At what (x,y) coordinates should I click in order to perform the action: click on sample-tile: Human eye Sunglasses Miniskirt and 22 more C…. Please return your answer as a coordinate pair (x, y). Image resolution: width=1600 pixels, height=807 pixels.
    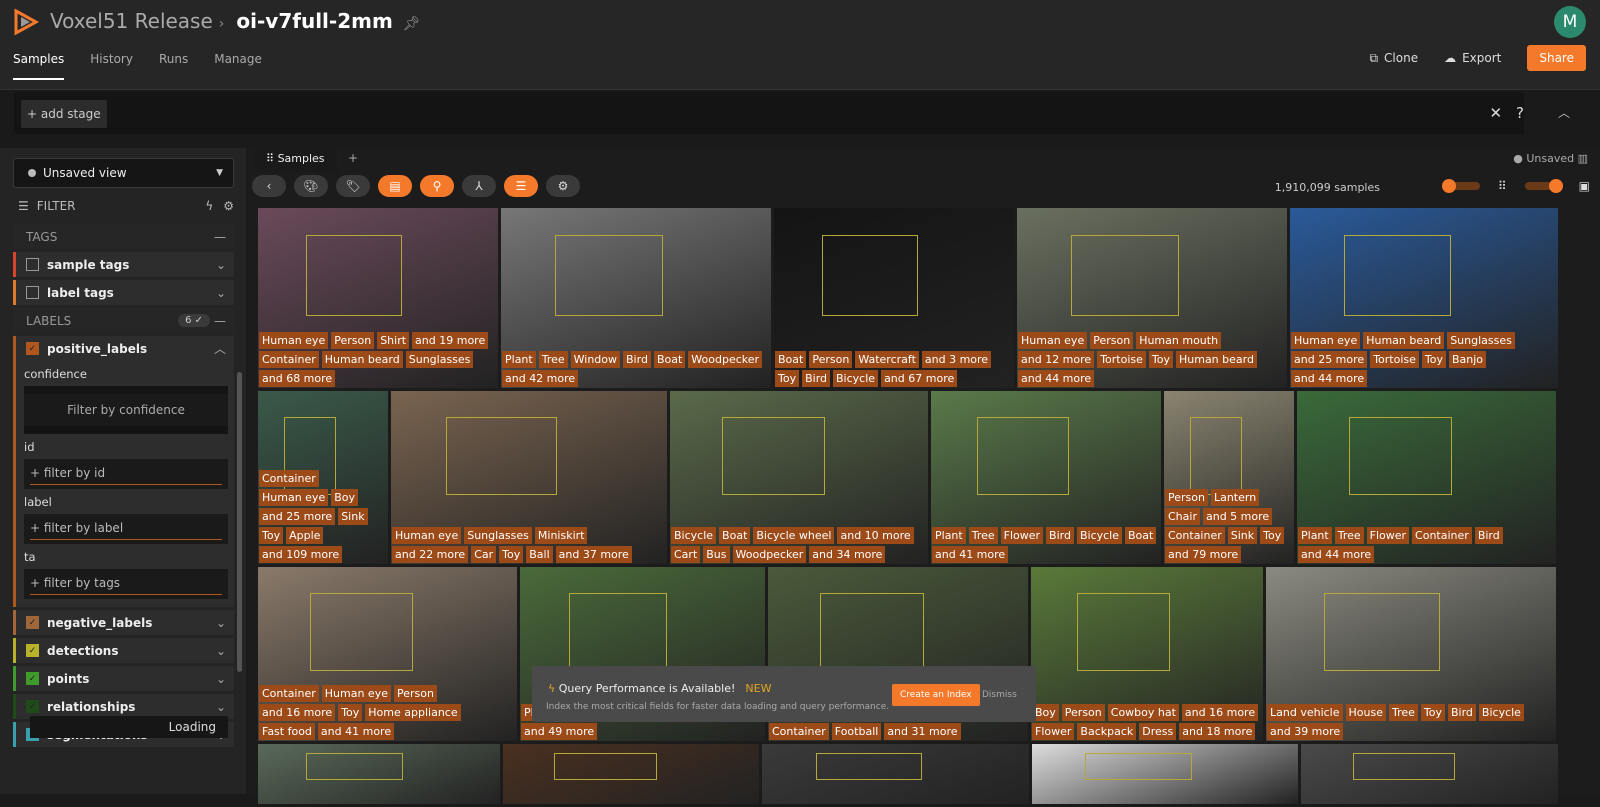
    Looking at the image, I should click on (529, 477).